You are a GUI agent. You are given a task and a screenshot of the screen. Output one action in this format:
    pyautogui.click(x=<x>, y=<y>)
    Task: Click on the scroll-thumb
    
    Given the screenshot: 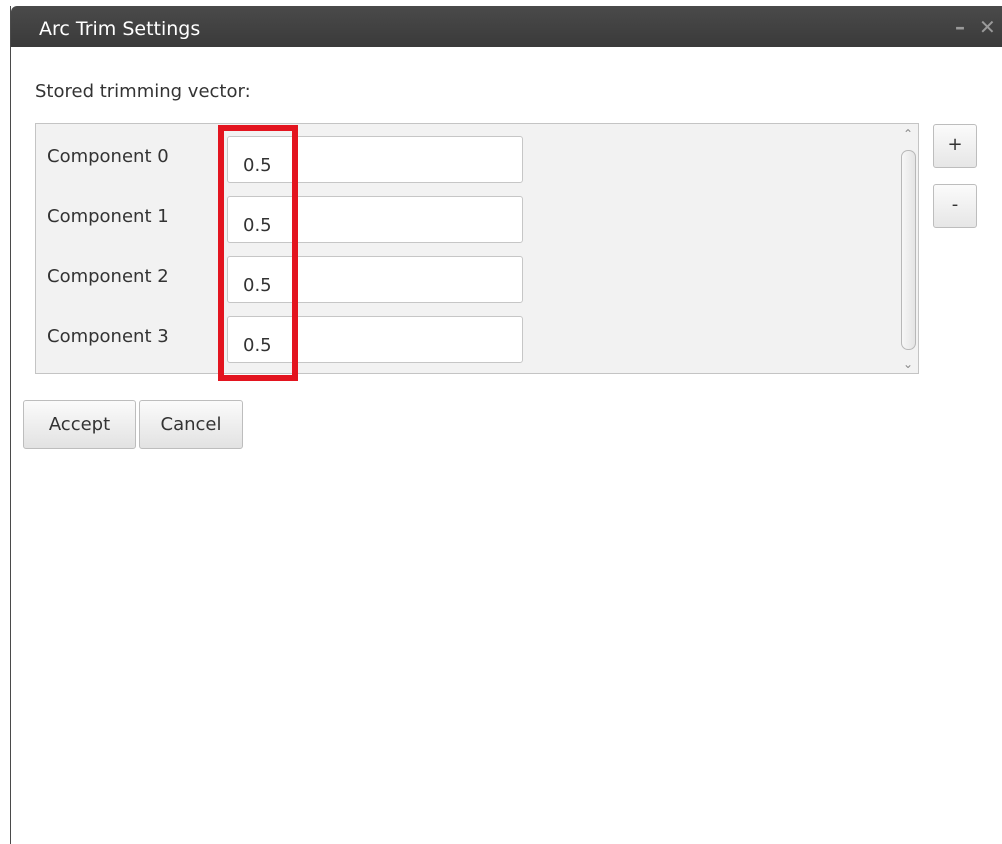 What is the action you would take?
    pyautogui.click(x=908, y=250)
    